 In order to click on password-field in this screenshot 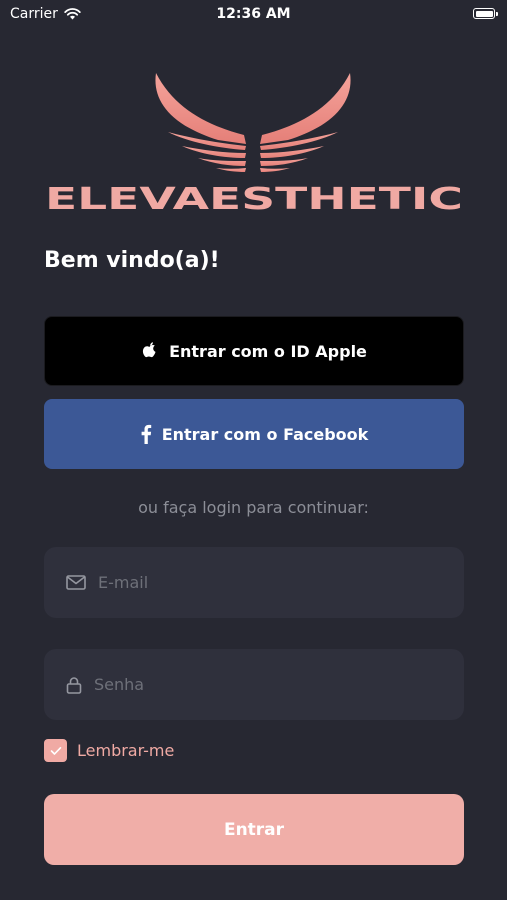, I will do `click(254, 684)`.